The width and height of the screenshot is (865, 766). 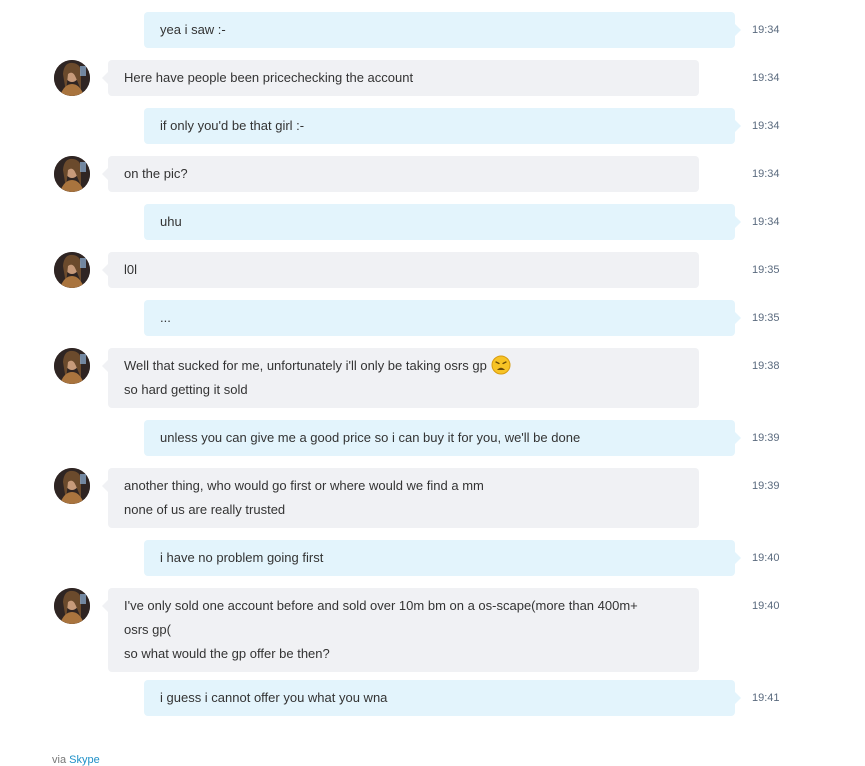 What do you see at coordinates (242, 557) in the screenshot?
I see `message-text: i have no problem going first` at bounding box center [242, 557].